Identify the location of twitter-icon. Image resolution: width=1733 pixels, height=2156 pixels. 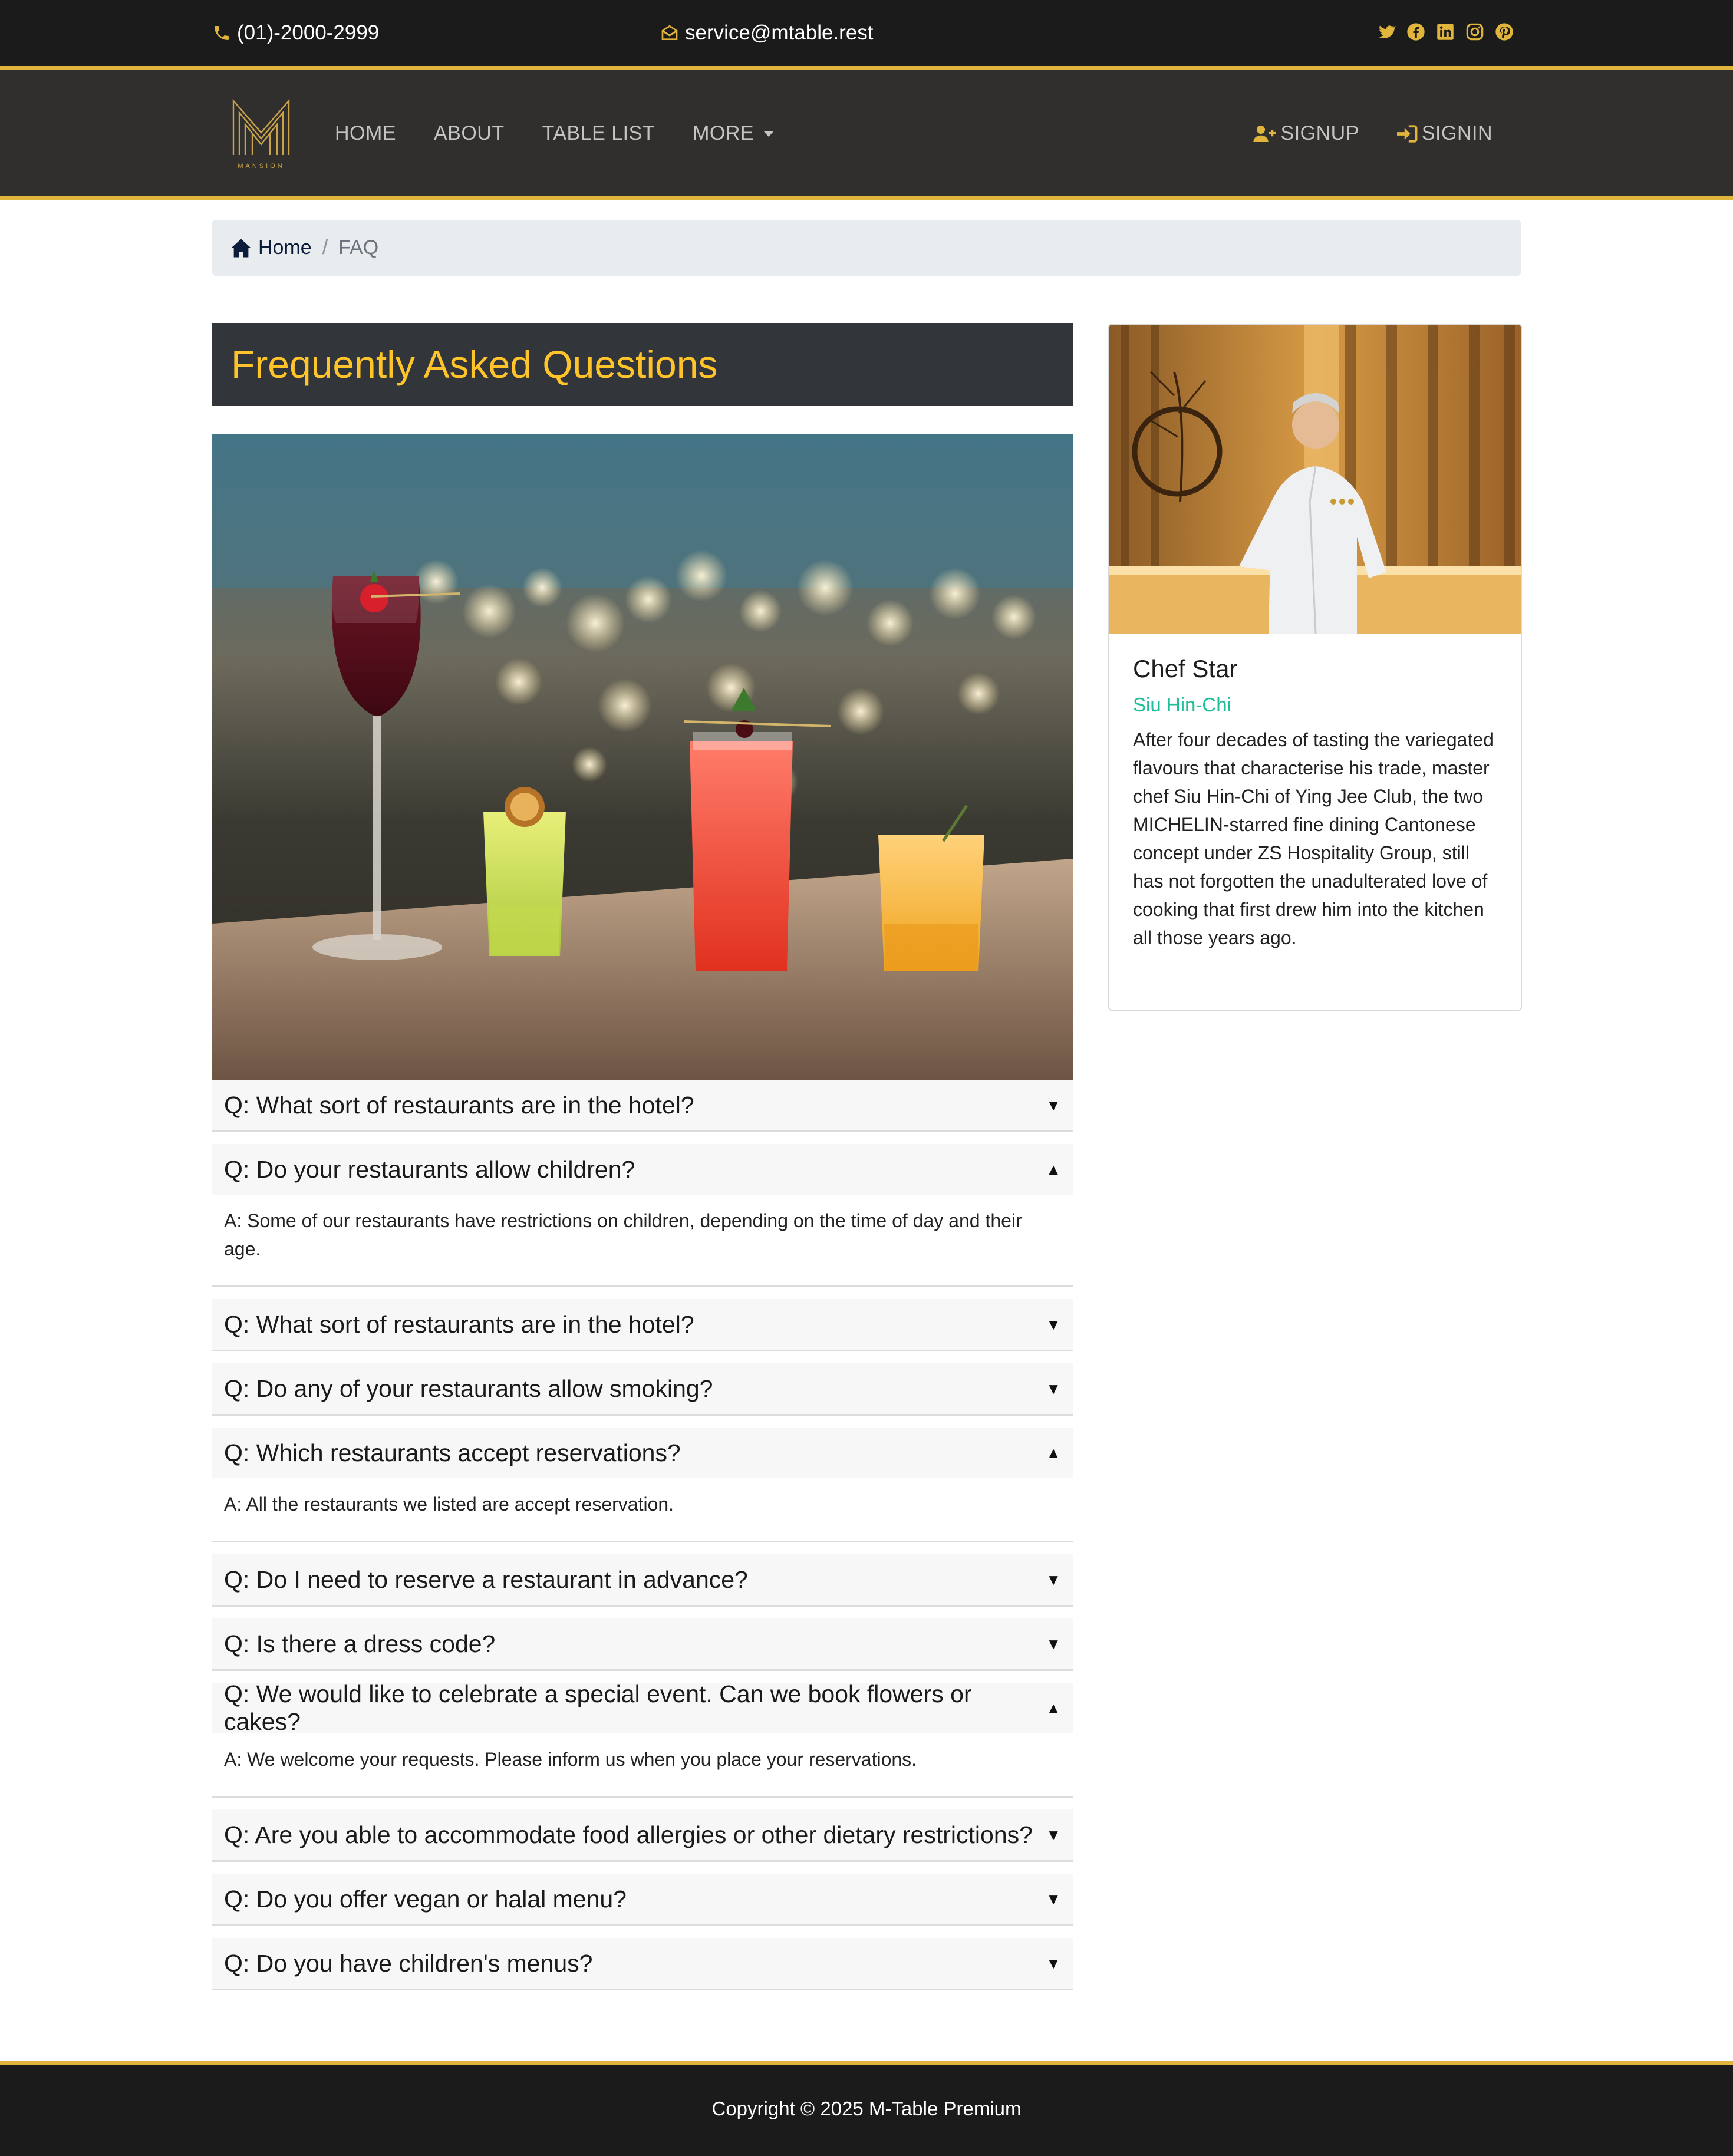
(1387, 31).